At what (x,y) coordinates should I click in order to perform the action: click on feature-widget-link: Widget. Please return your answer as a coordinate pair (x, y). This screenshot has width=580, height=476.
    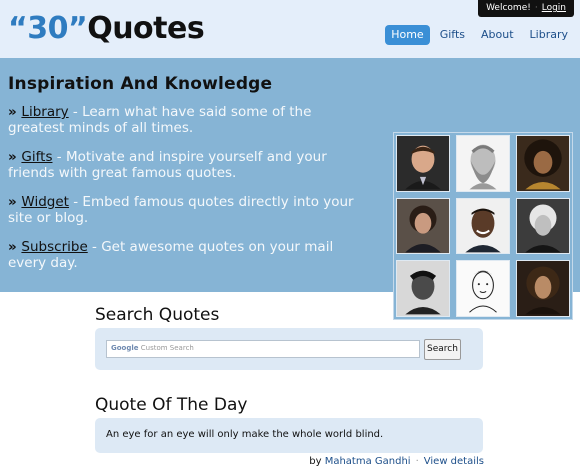
    Looking at the image, I should click on (45, 202).